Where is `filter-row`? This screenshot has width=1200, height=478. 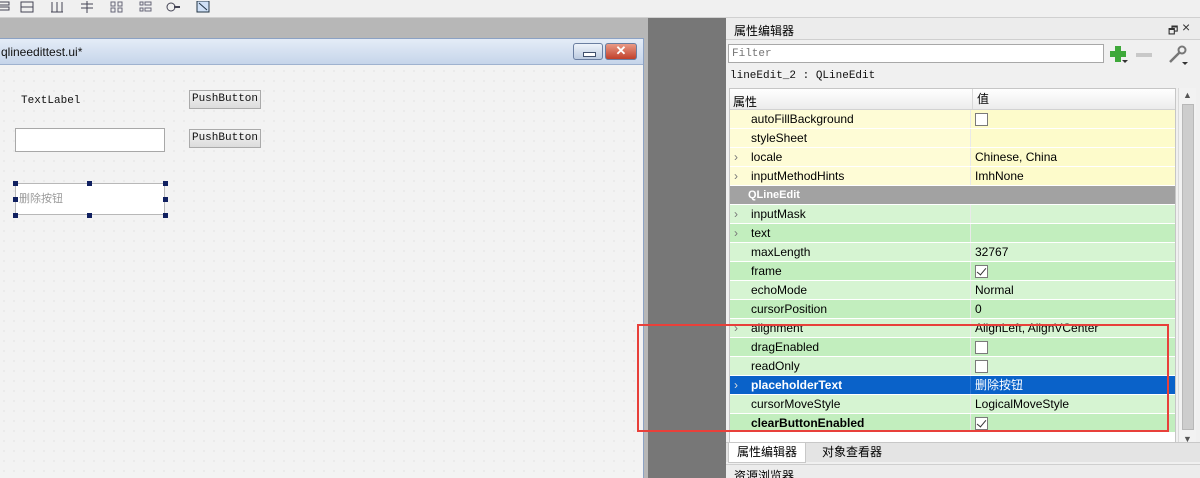 filter-row is located at coordinates (963, 54).